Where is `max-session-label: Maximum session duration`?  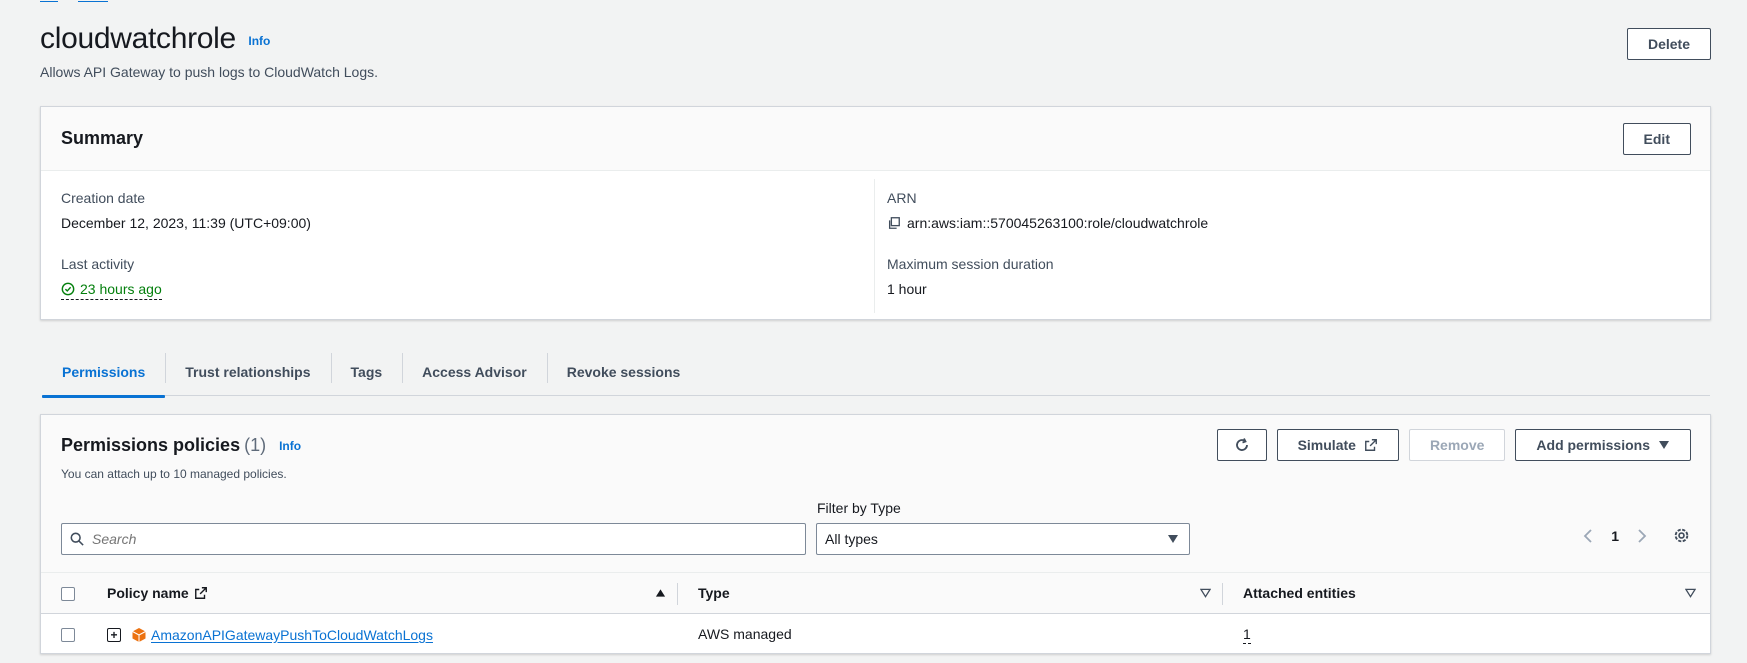
max-session-label: Maximum session duration is located at coordinates (970, 264).